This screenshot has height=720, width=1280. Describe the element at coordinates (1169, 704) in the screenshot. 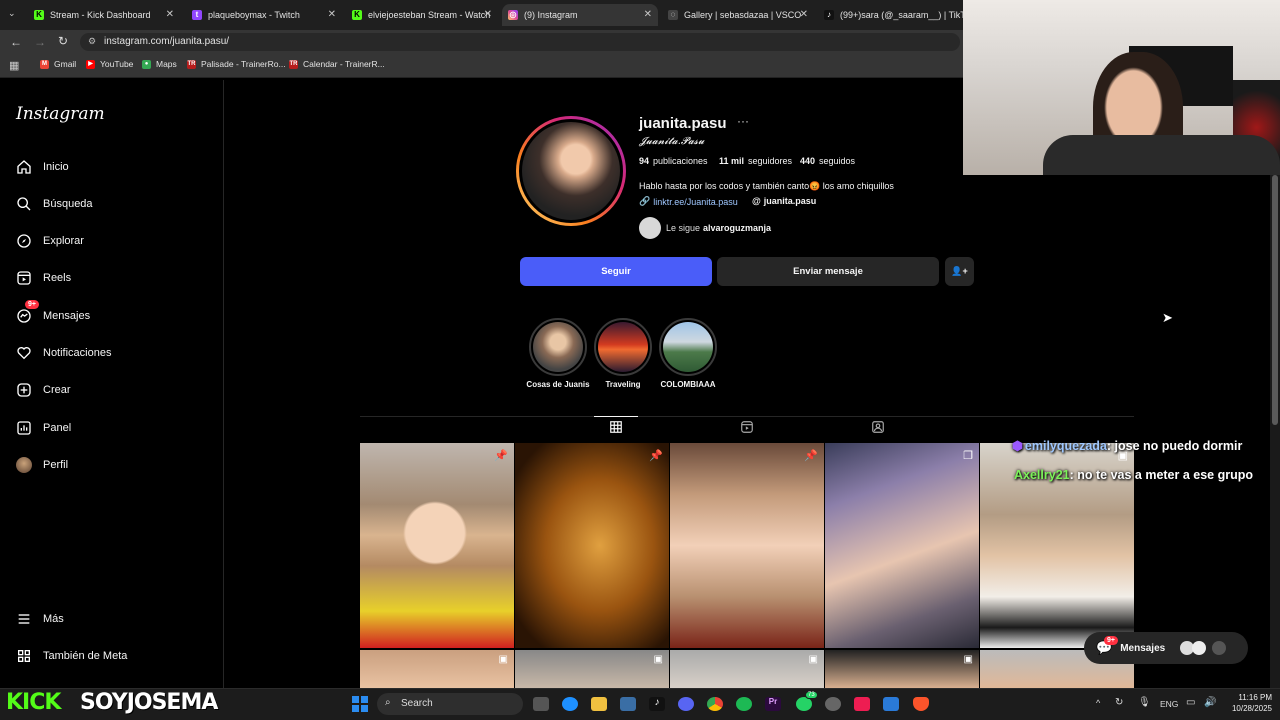

I see `language-indicator: ENG` at that location.